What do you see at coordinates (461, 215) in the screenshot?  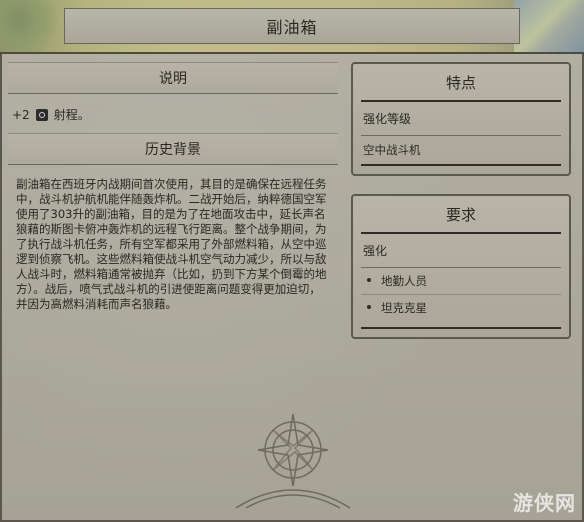 I see `requirements-title: 要求` at bounding box center [461, 215].